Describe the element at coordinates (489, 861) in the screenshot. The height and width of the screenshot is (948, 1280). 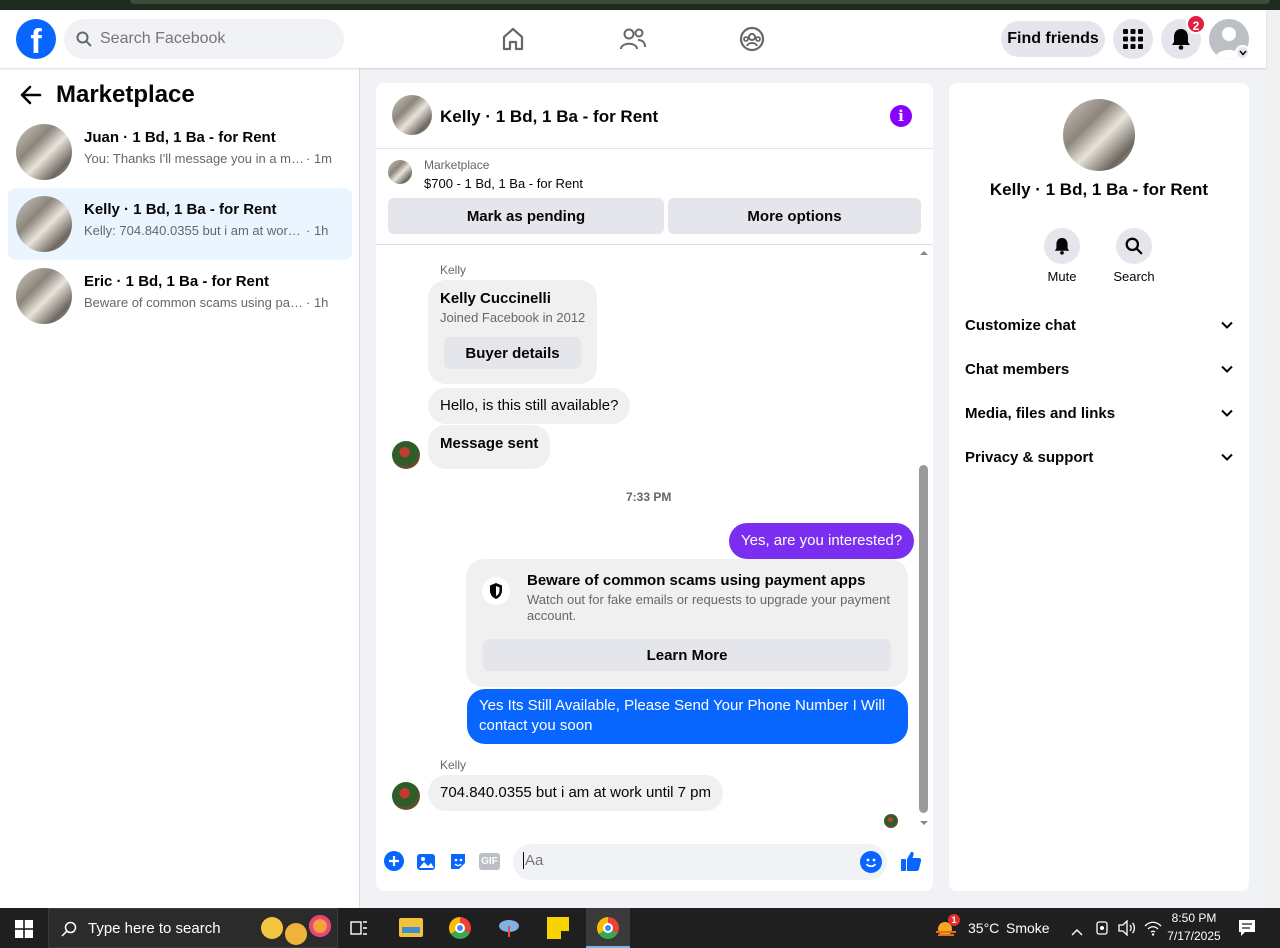
I see `gif-icon: GIF` at that location.